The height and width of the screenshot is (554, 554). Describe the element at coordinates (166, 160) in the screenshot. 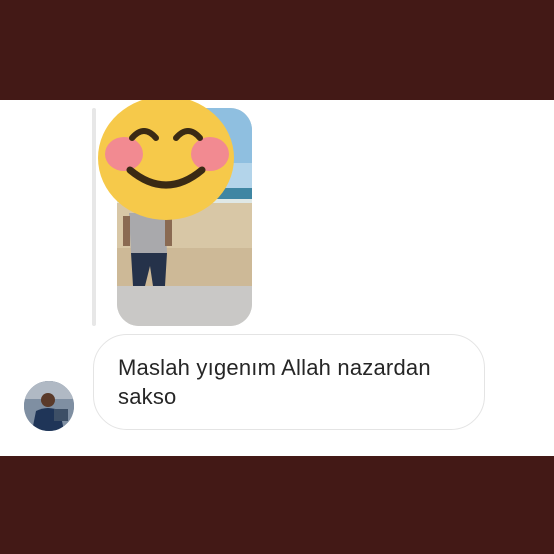

I see `smiling-face-with-blush-emoji-icon` at that location.